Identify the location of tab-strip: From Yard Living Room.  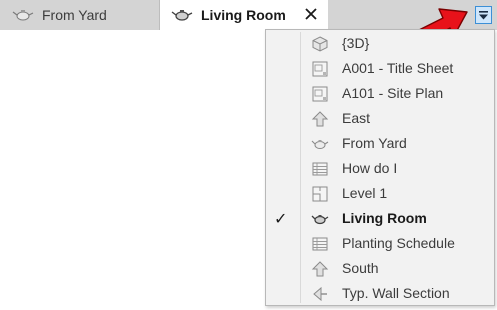
(248, 22).